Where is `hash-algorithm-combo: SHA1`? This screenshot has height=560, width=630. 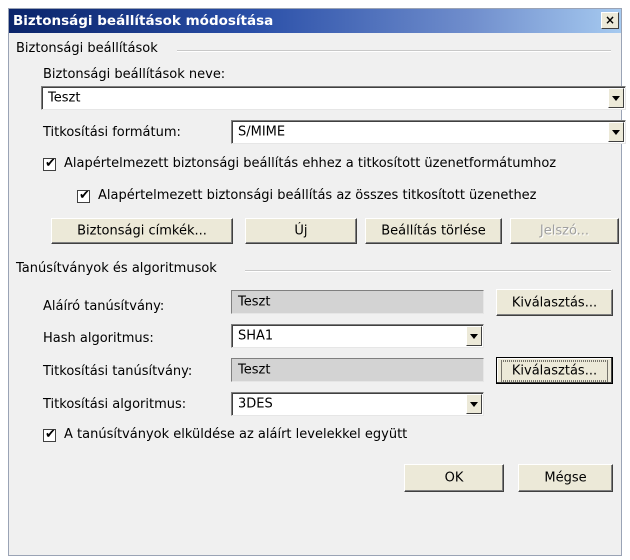
hash-algorithm-combo: SHA1 is located at coordinates (357, 336).